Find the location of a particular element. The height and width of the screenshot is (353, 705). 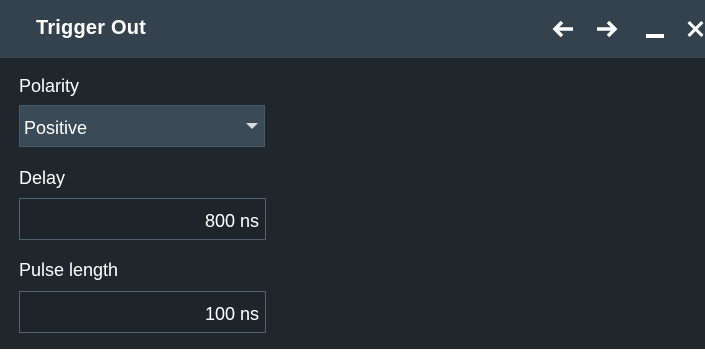

forward-button is located at coordinates (607, 29).